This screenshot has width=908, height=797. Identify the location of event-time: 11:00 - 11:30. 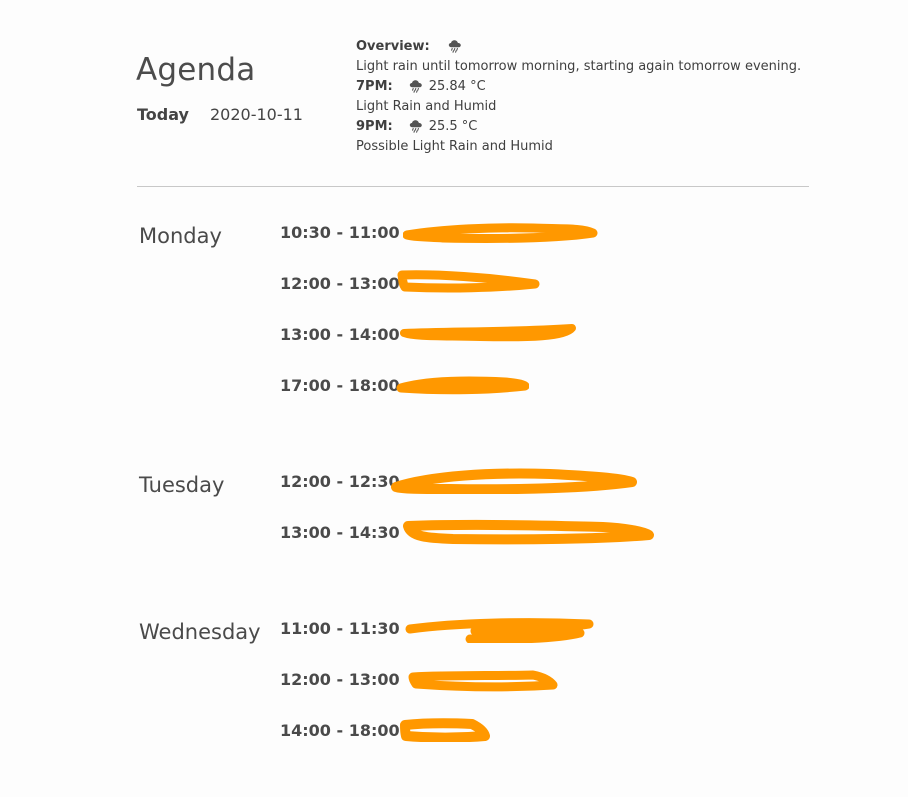
(340, 628).